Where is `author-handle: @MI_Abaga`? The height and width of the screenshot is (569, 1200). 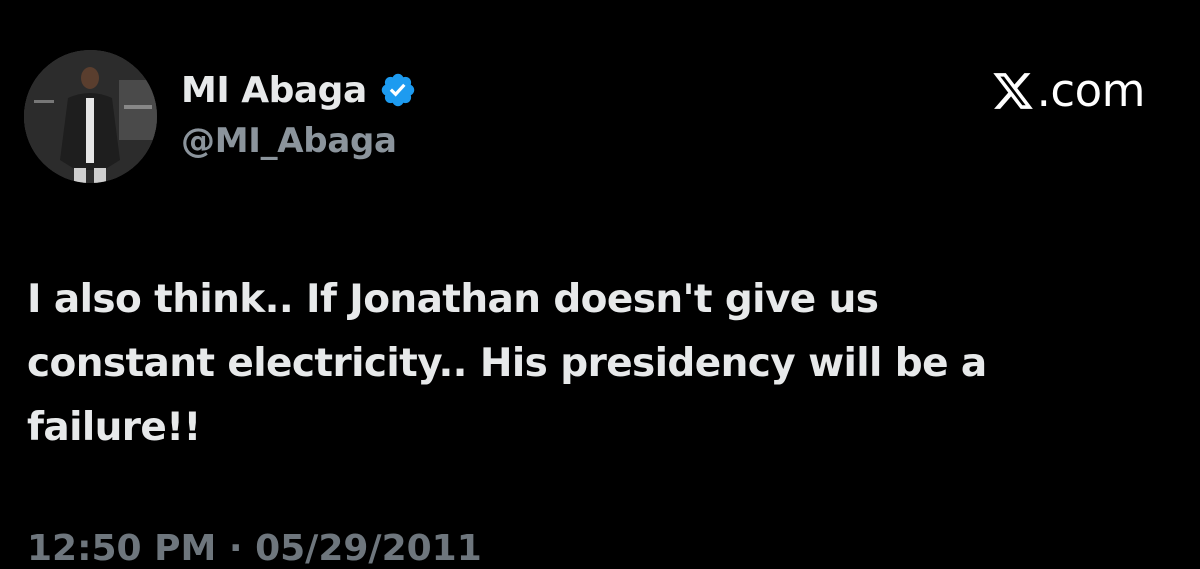
author-handle: @MI_Abaga is located at coordinates (289, 141).